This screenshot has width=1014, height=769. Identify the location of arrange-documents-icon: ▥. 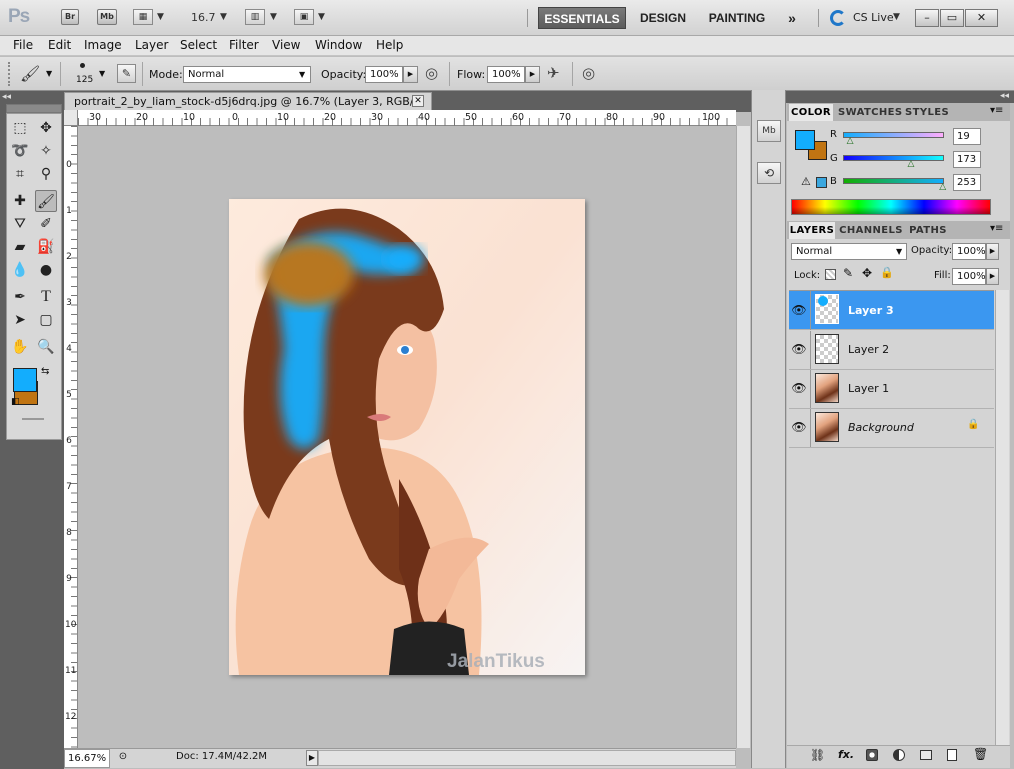
(255, 17).